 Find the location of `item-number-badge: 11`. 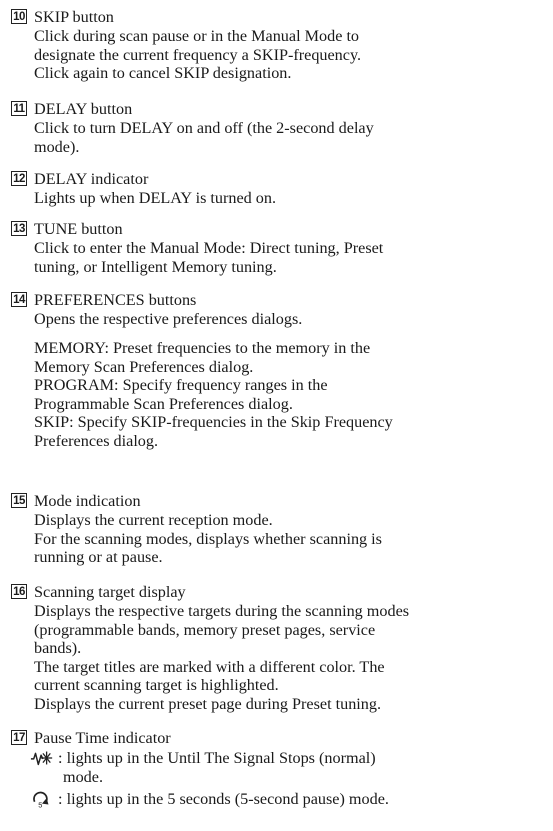

item-number-badge: 11 is located at coordinates (19, 108).